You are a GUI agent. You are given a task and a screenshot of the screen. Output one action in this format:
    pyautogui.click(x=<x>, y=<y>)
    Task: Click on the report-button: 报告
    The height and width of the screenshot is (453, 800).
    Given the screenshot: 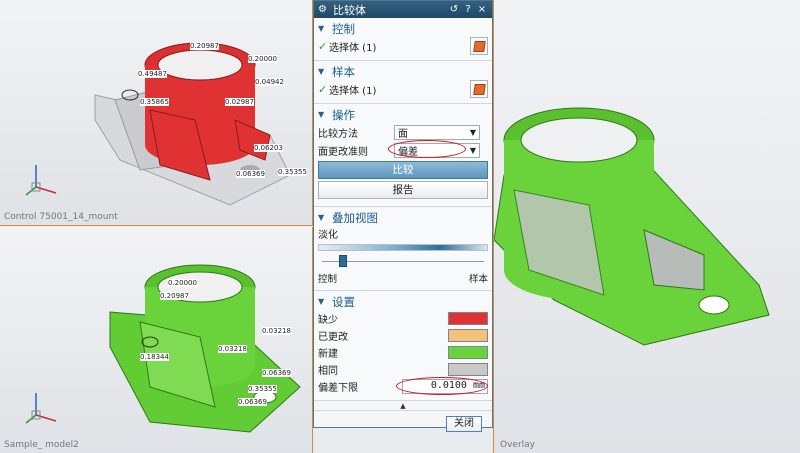 What is the action you would take?
    pyautogui.click(x=403, y=190)
    